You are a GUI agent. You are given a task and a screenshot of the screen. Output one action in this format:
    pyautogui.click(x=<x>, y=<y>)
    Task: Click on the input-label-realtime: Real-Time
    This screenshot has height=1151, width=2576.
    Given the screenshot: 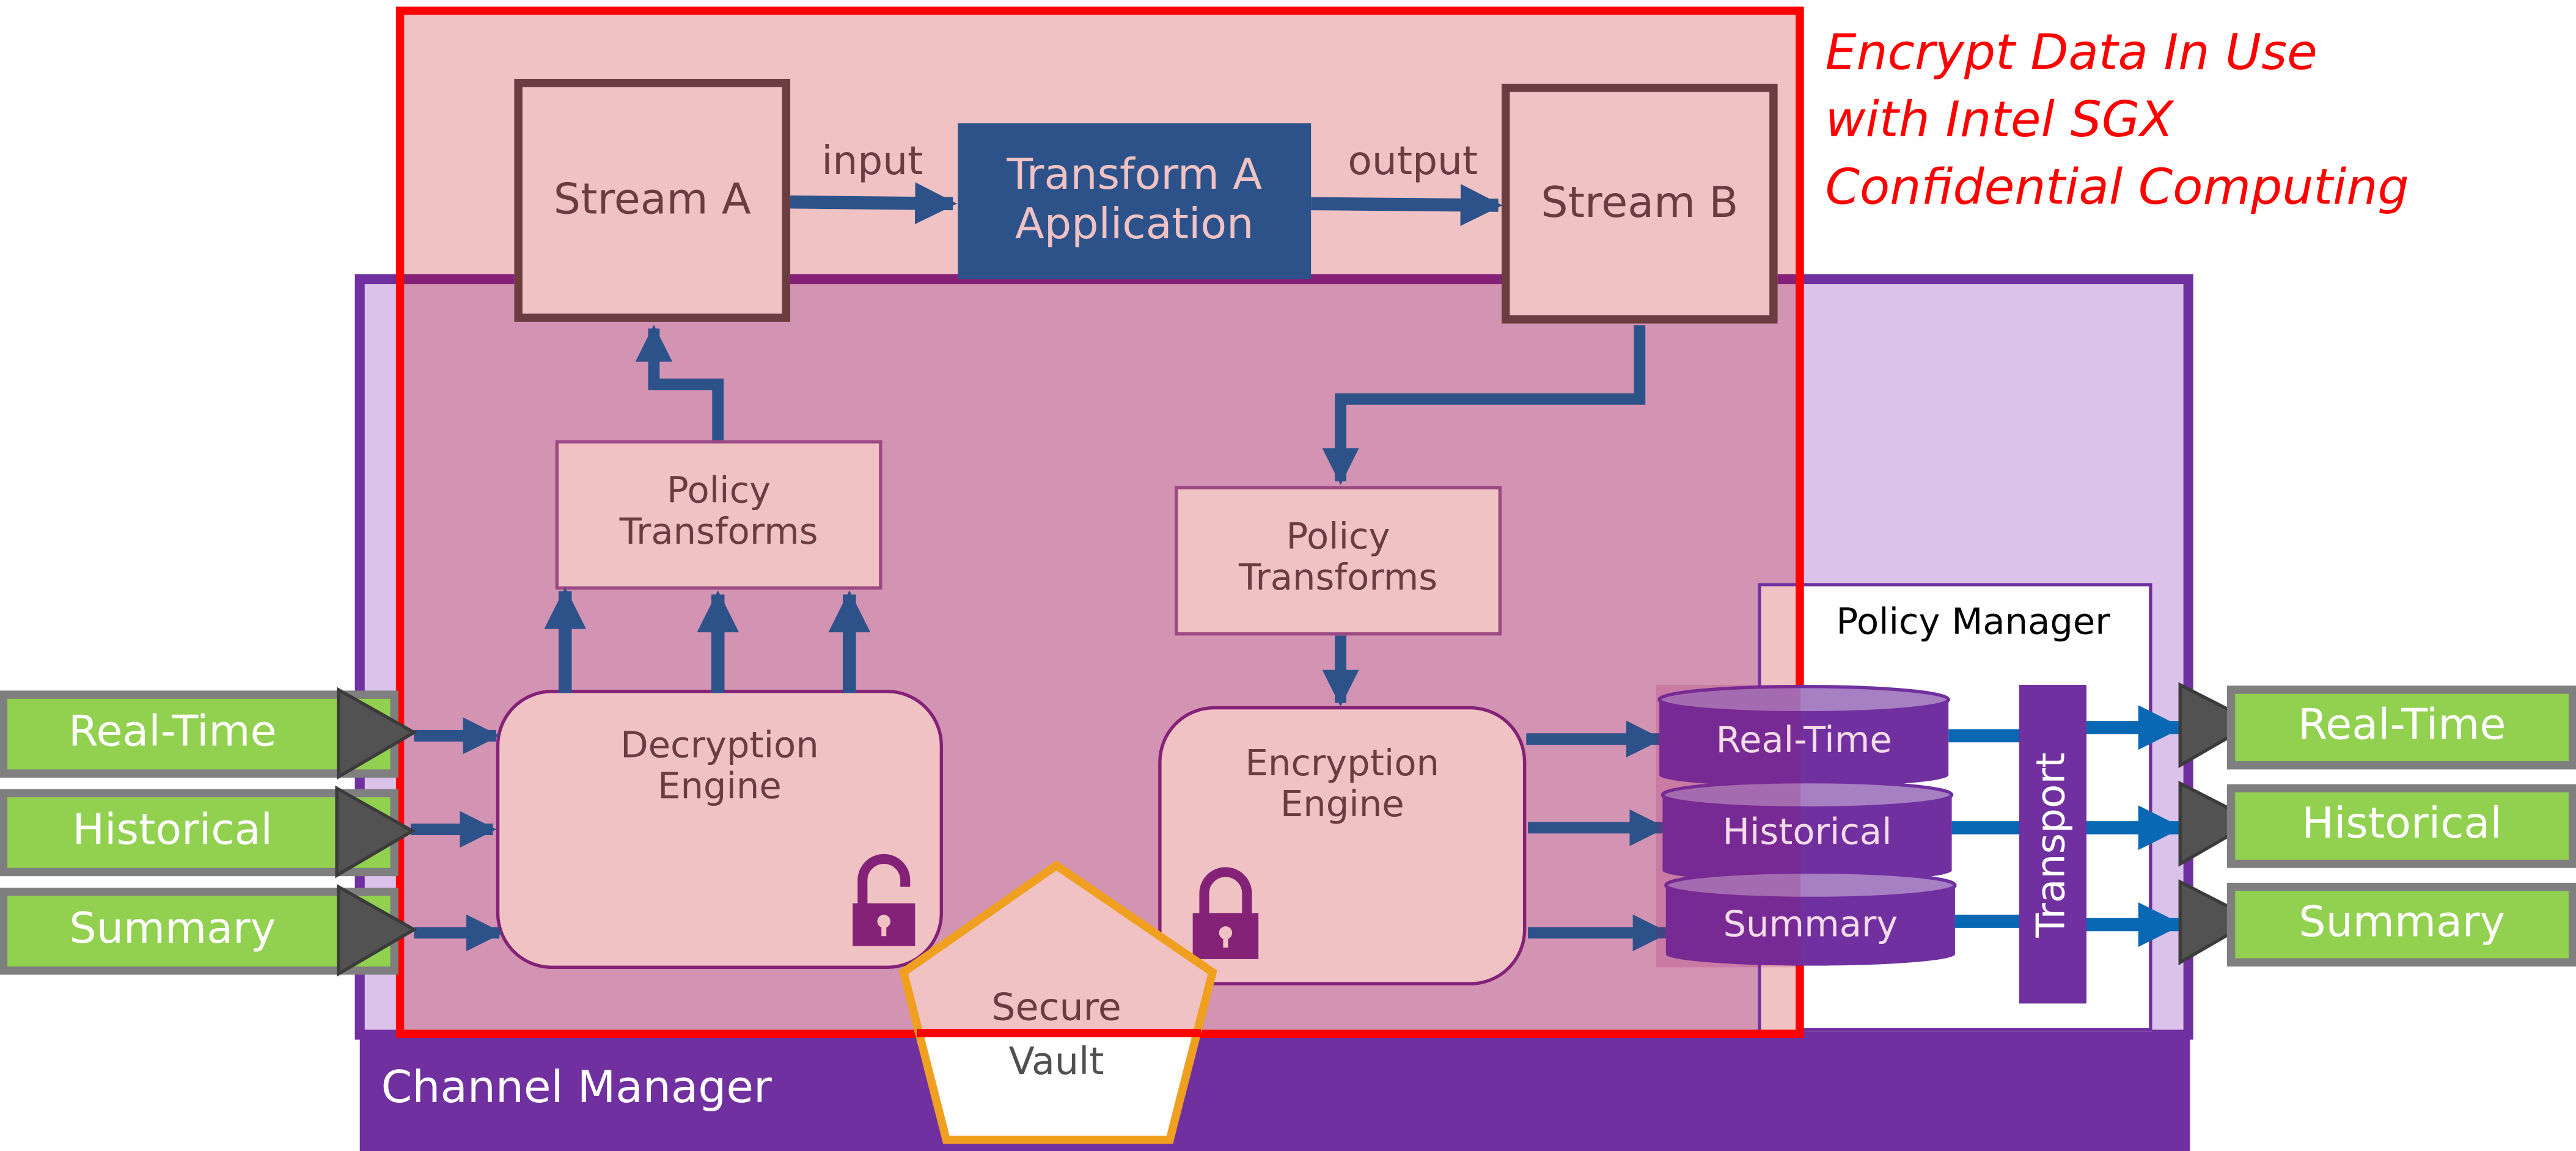 What is the action you would take?
    pyautogui.click(x=172, y=732)
    